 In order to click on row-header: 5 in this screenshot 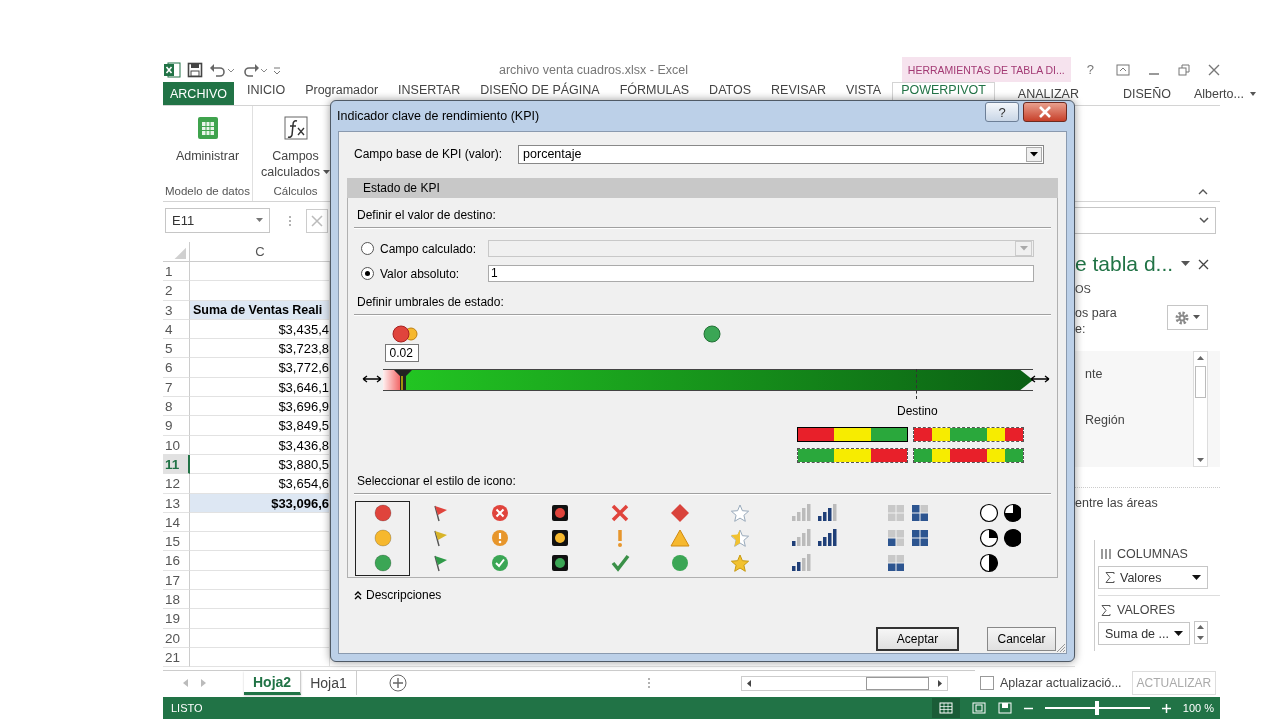, I will do `click(176, 349)`.